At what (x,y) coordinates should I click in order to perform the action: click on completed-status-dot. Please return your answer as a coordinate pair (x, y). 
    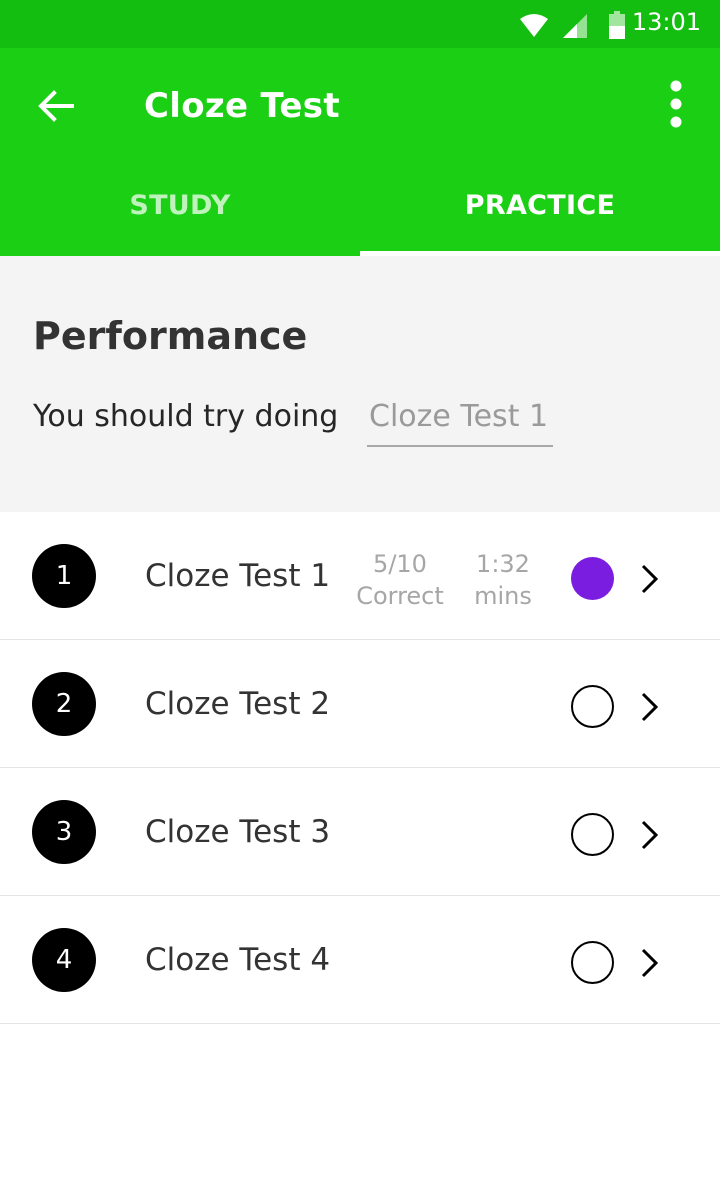
    Looking at the image, I should click on (592, 578).